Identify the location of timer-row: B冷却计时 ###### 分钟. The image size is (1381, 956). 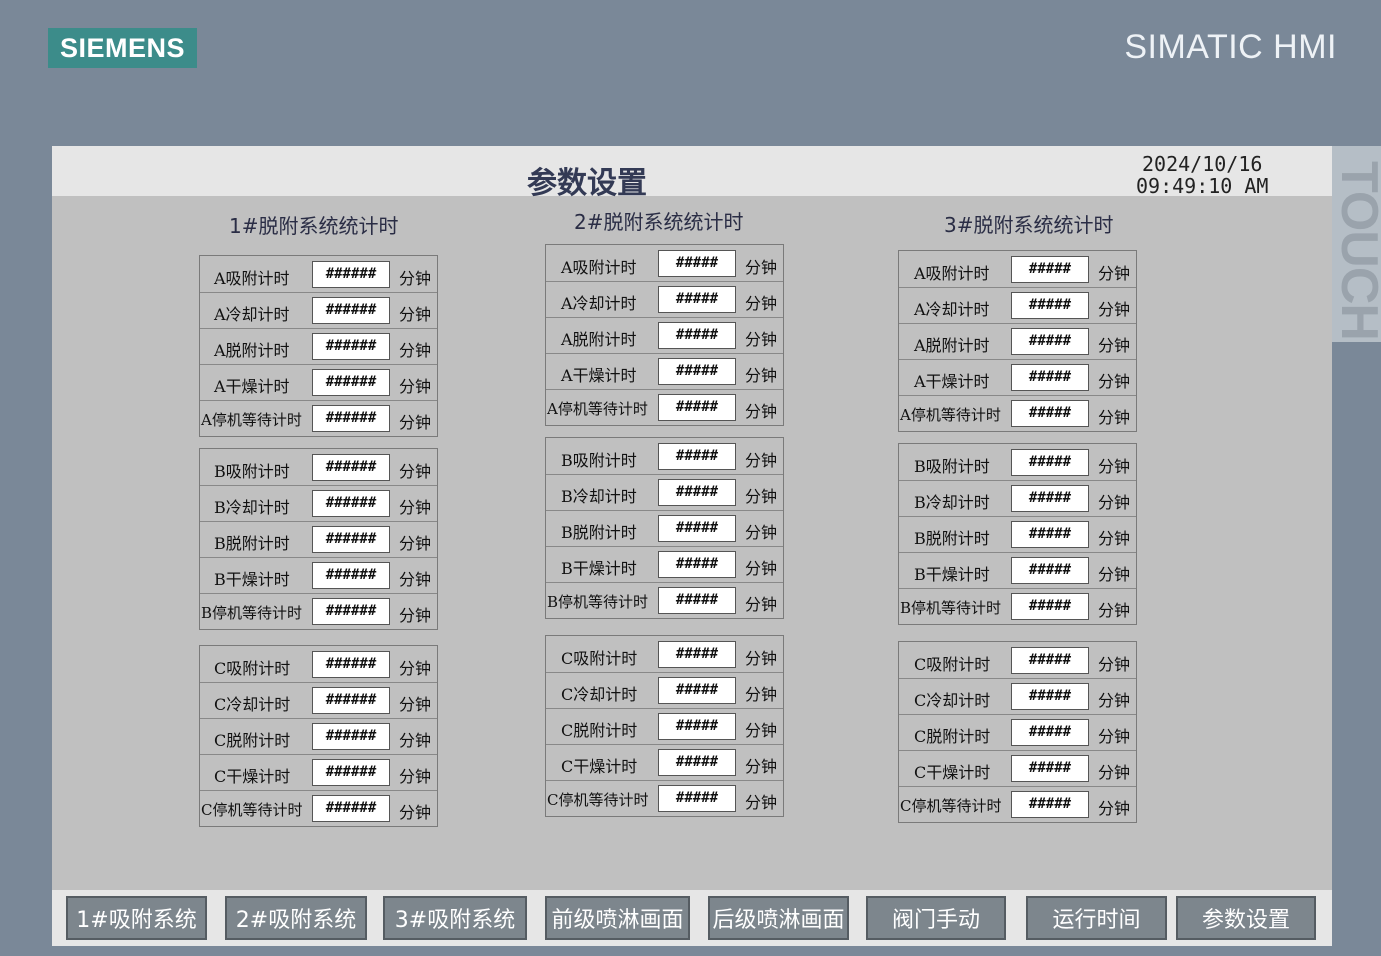
(318, 503).